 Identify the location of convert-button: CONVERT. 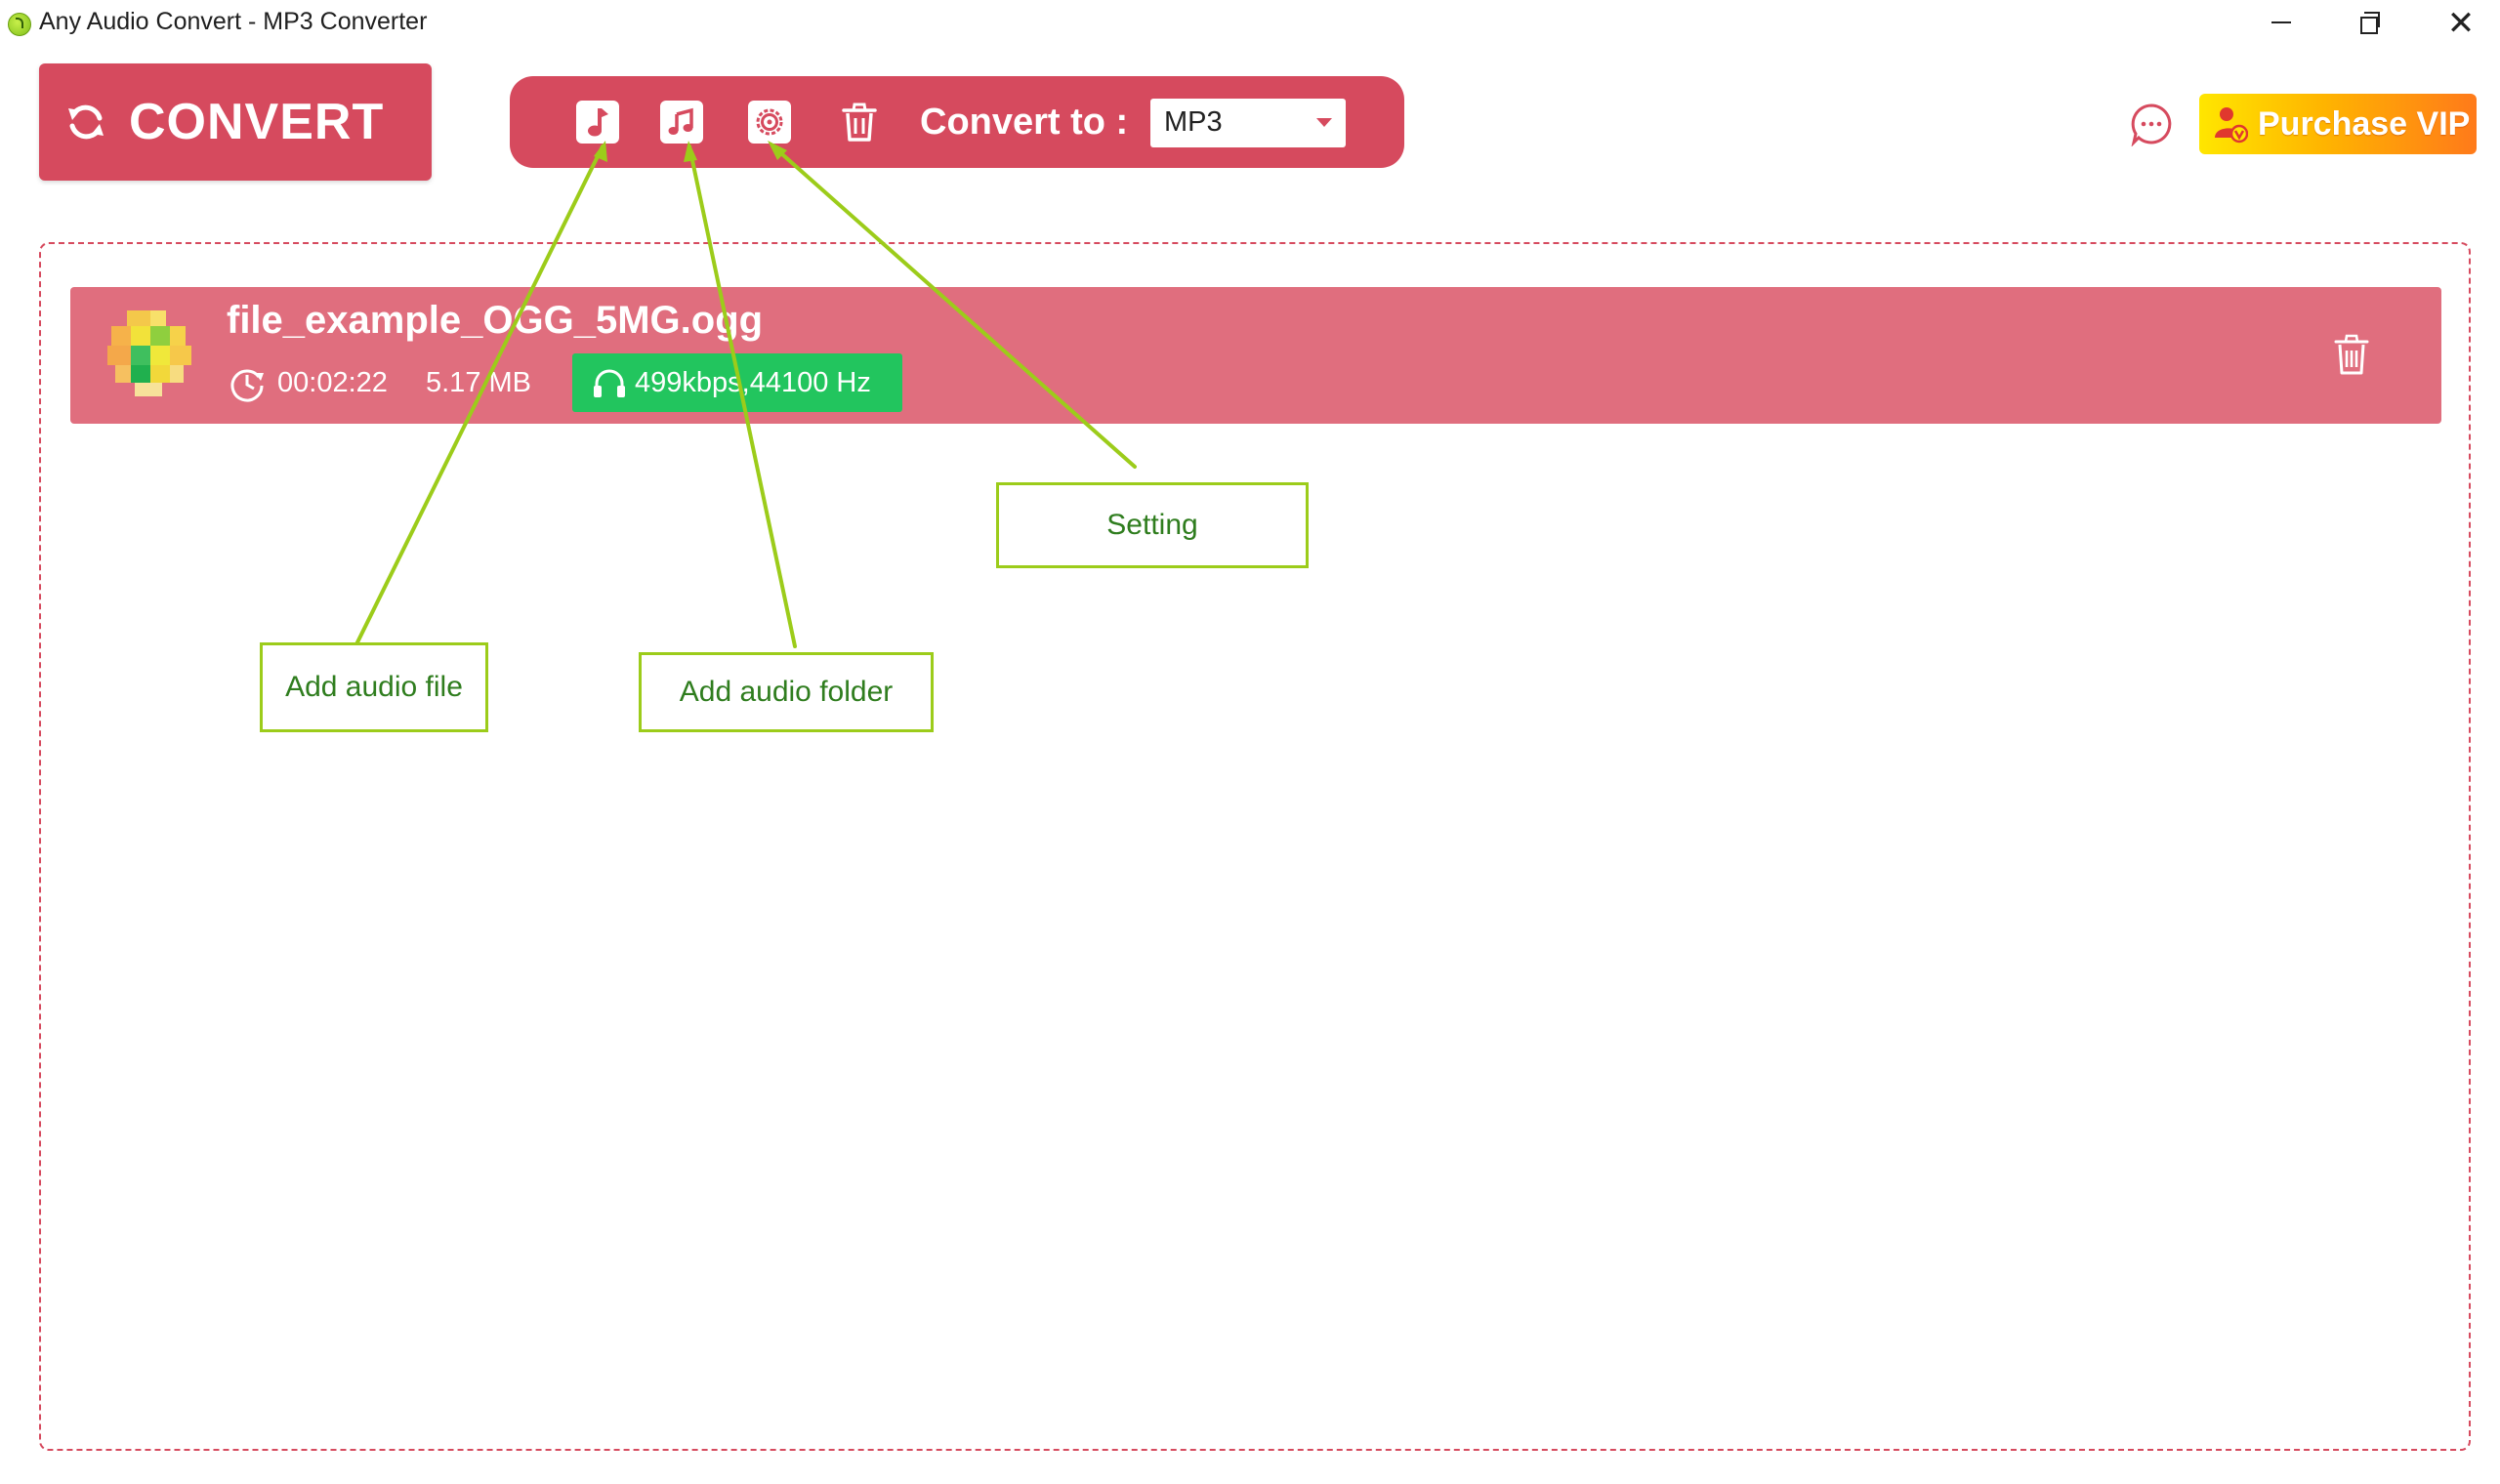
(236, 122).